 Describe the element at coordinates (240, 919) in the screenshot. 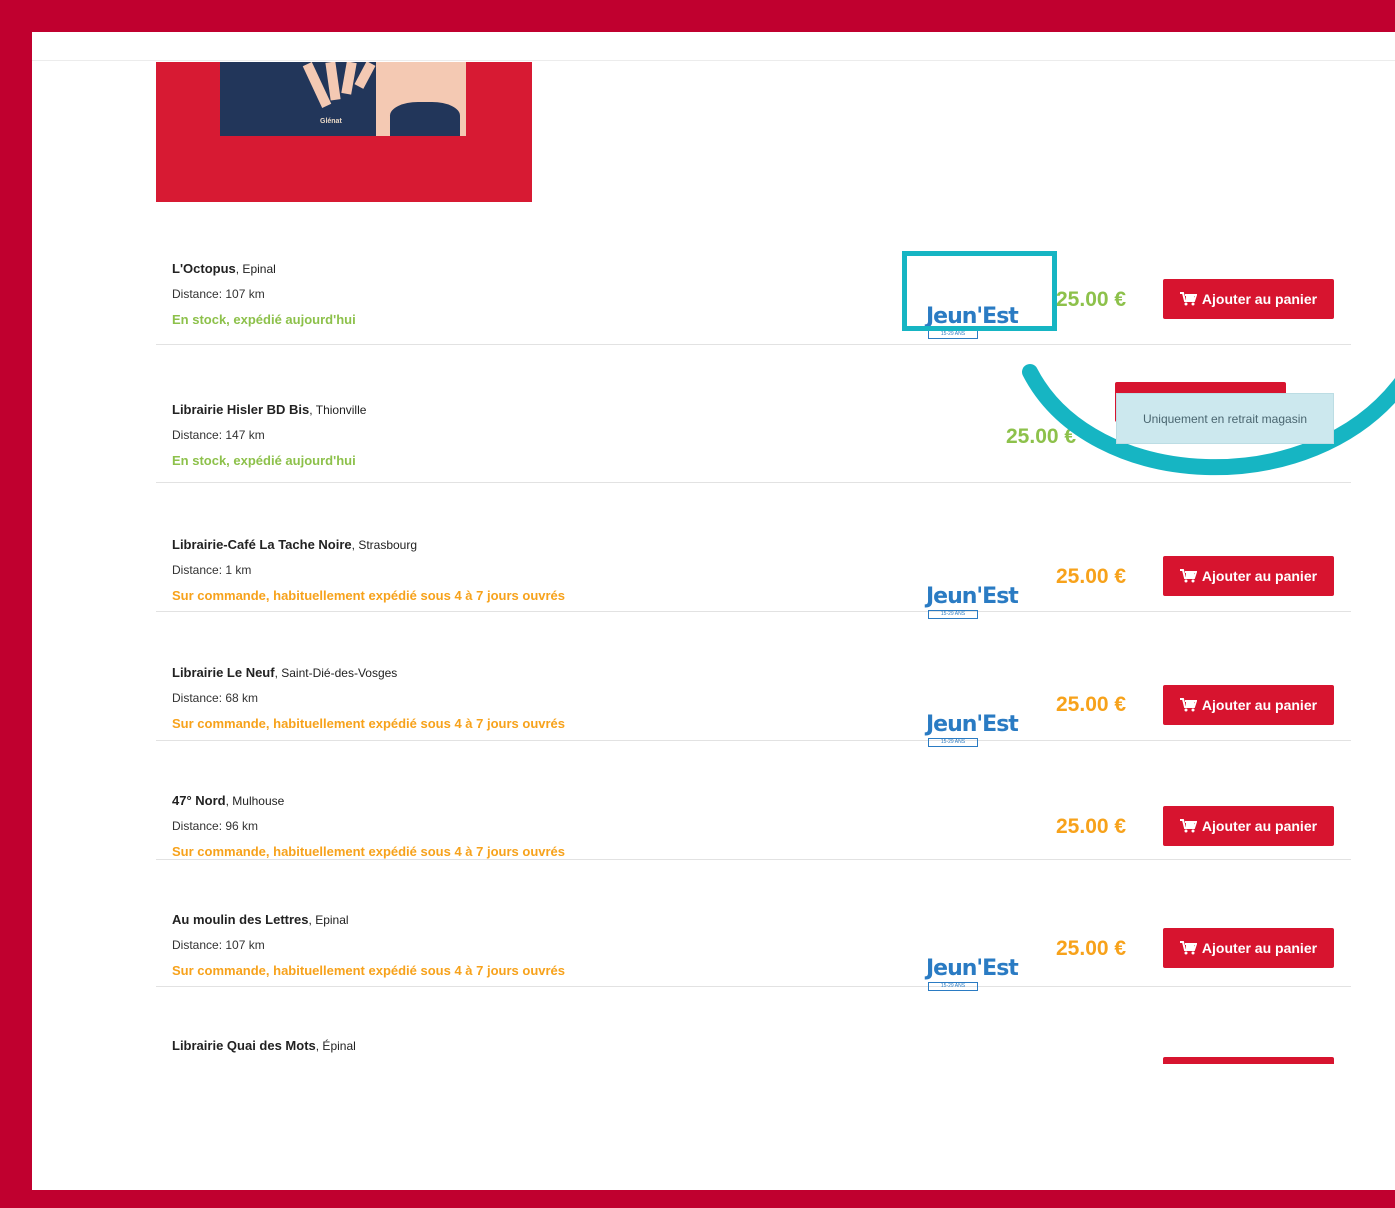

I see `store-name: Au moulin des Lettres` at that location.